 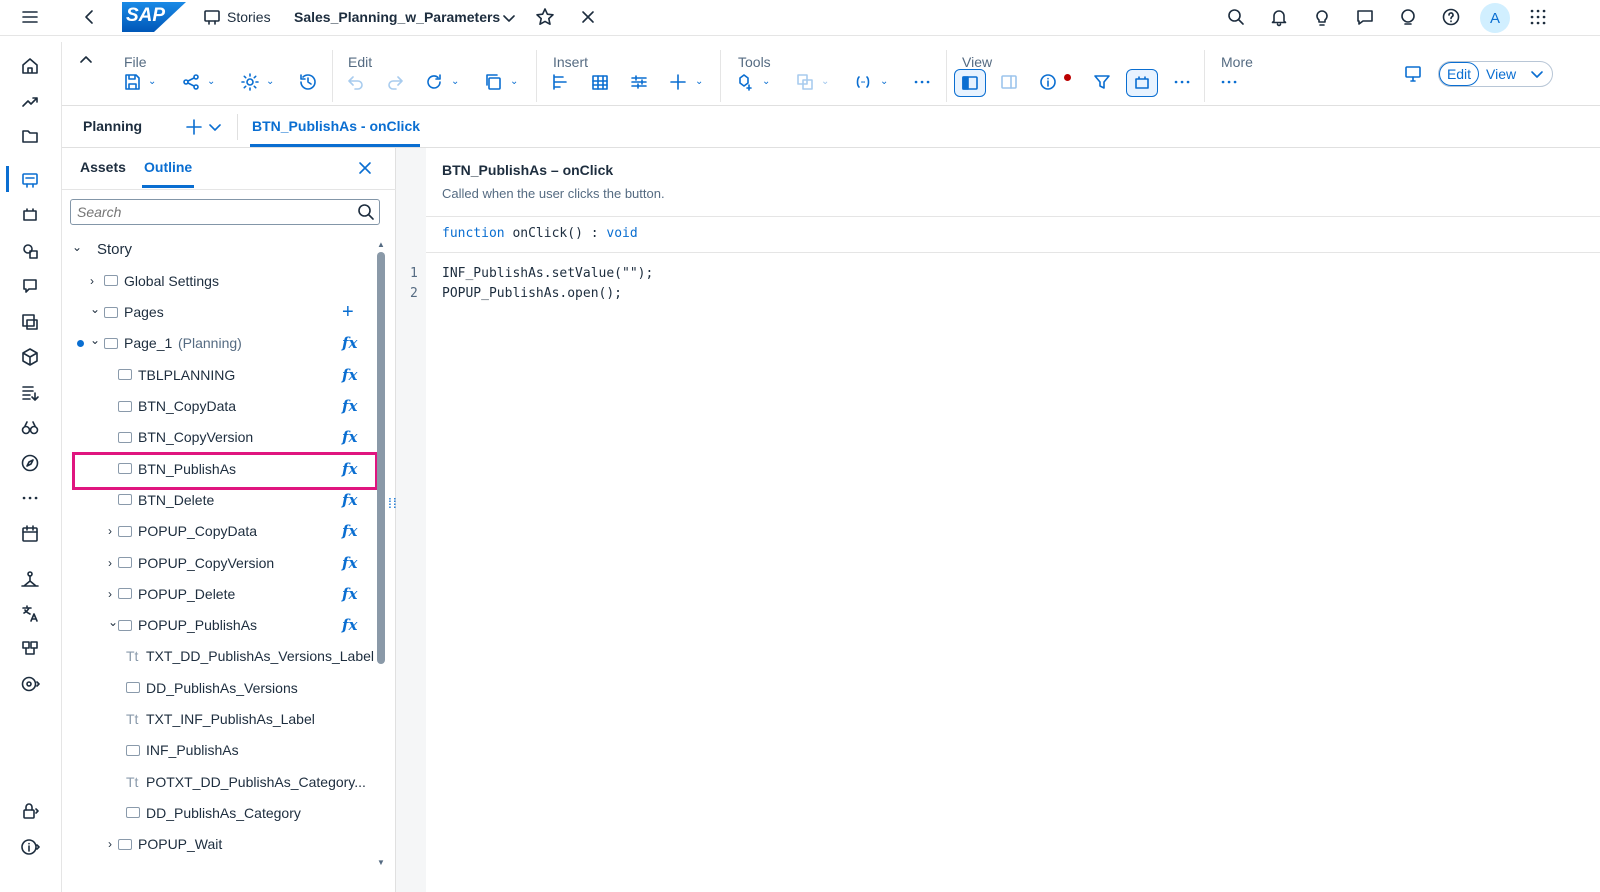 What do you see at coordinates (699, 81) in the screenshot?
I see `add-dropdown-icon: ⌄` at bounding box center [699, 81].